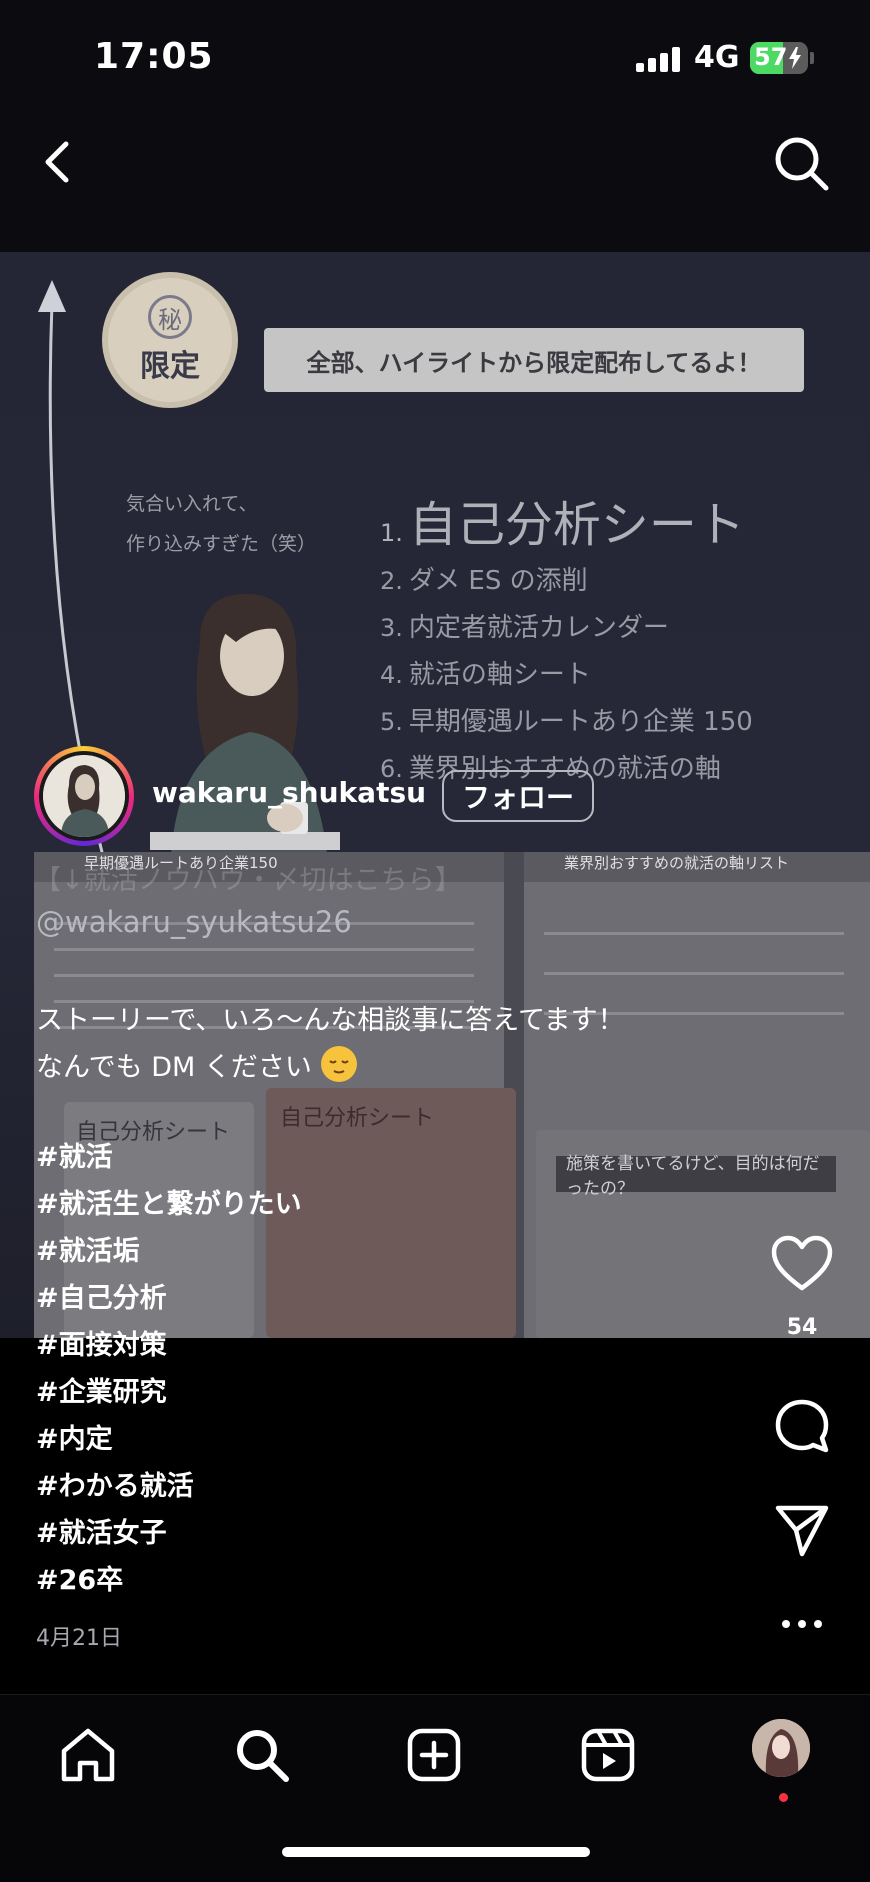 This screenshot has width=870, height=1882. Describe the element at coordinates (435, 181) in the screenshot. I see `top-nav` at that location.